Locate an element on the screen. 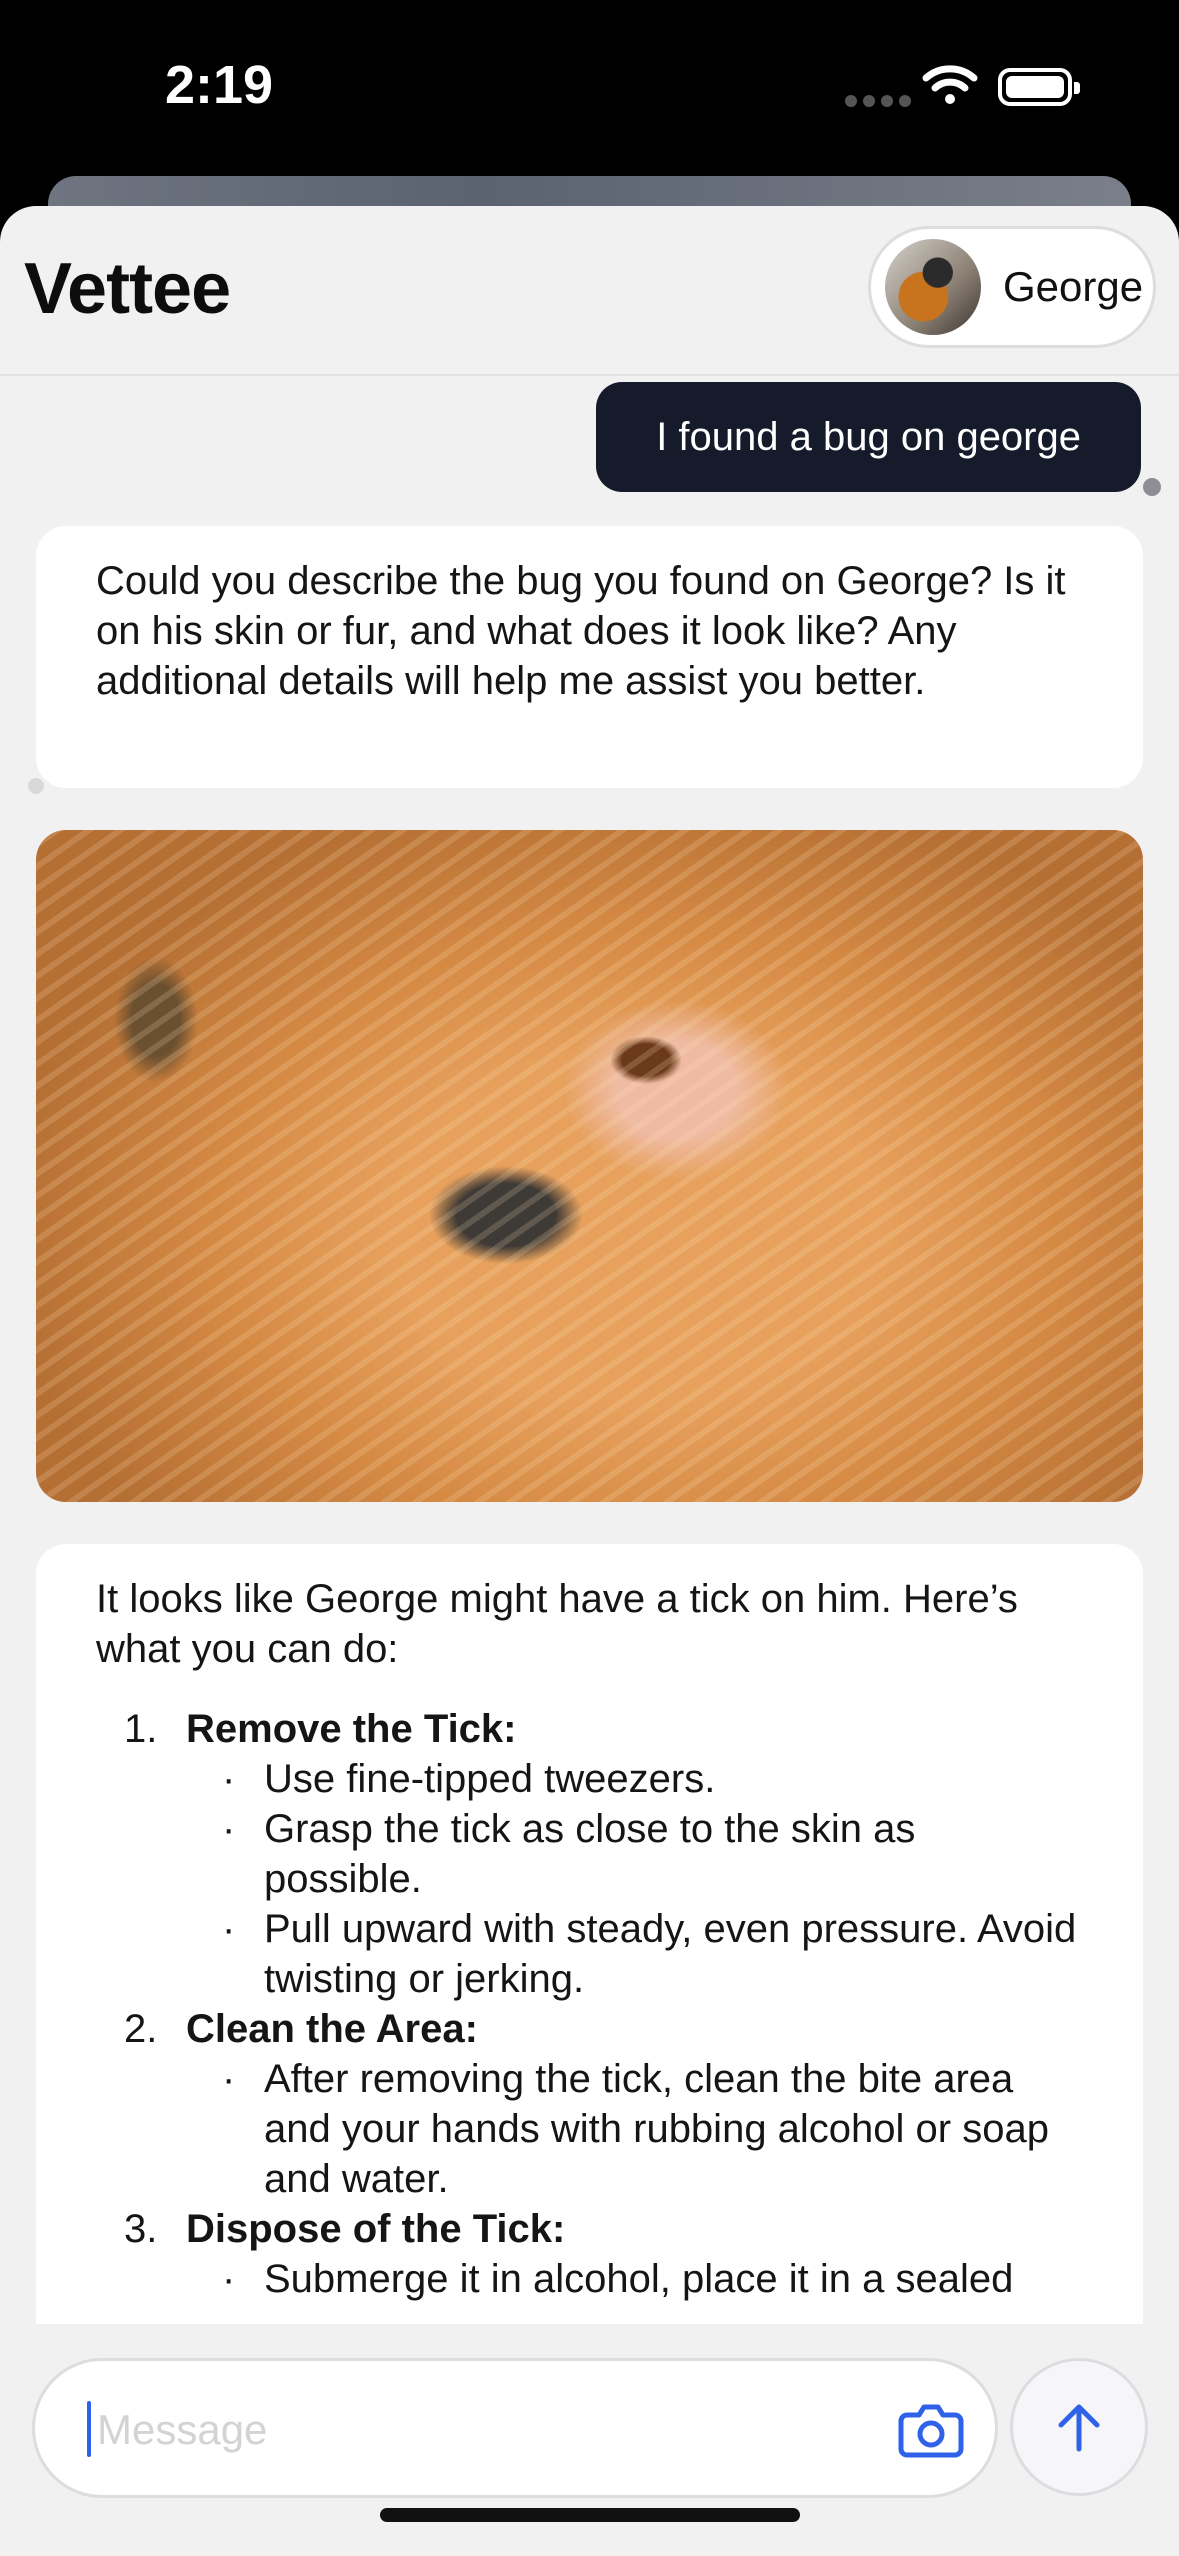 The width and height of the screenshot is (1179, 2556). step-title: Remove the Tick: is located at coordinates (351, 1729).